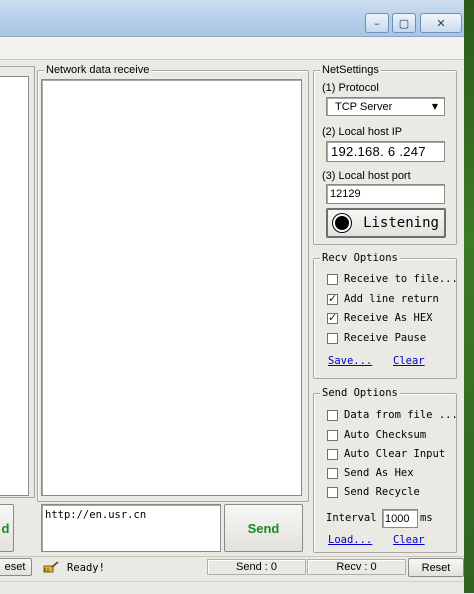  Describe the element at coordinates (426, 518) in the screenshot. I see `interval-unit: ms` at that location.